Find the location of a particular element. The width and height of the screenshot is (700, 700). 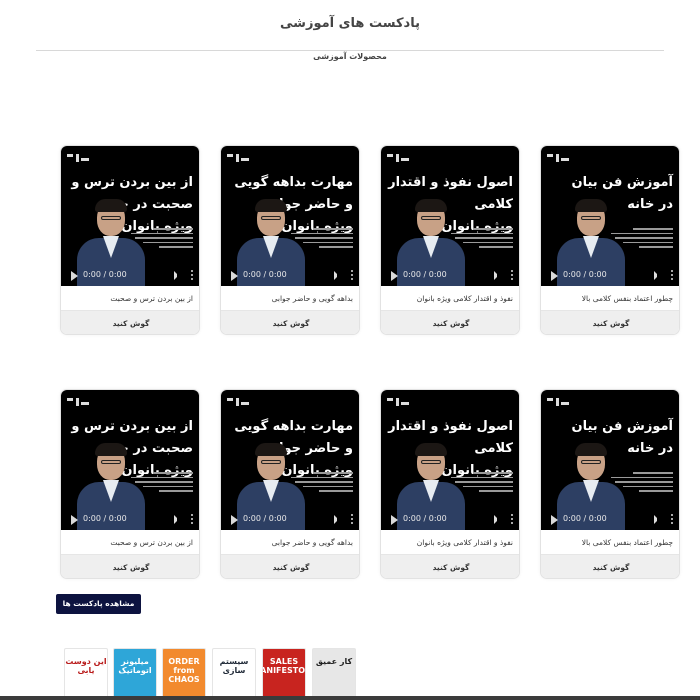

book-cover: کار عمیق is located at coordinates (334, 674).